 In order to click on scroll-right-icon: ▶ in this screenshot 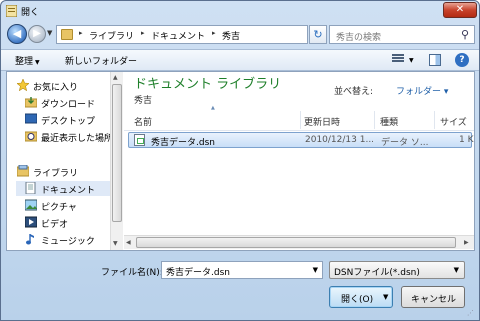, I will do `click(466, 242)`.